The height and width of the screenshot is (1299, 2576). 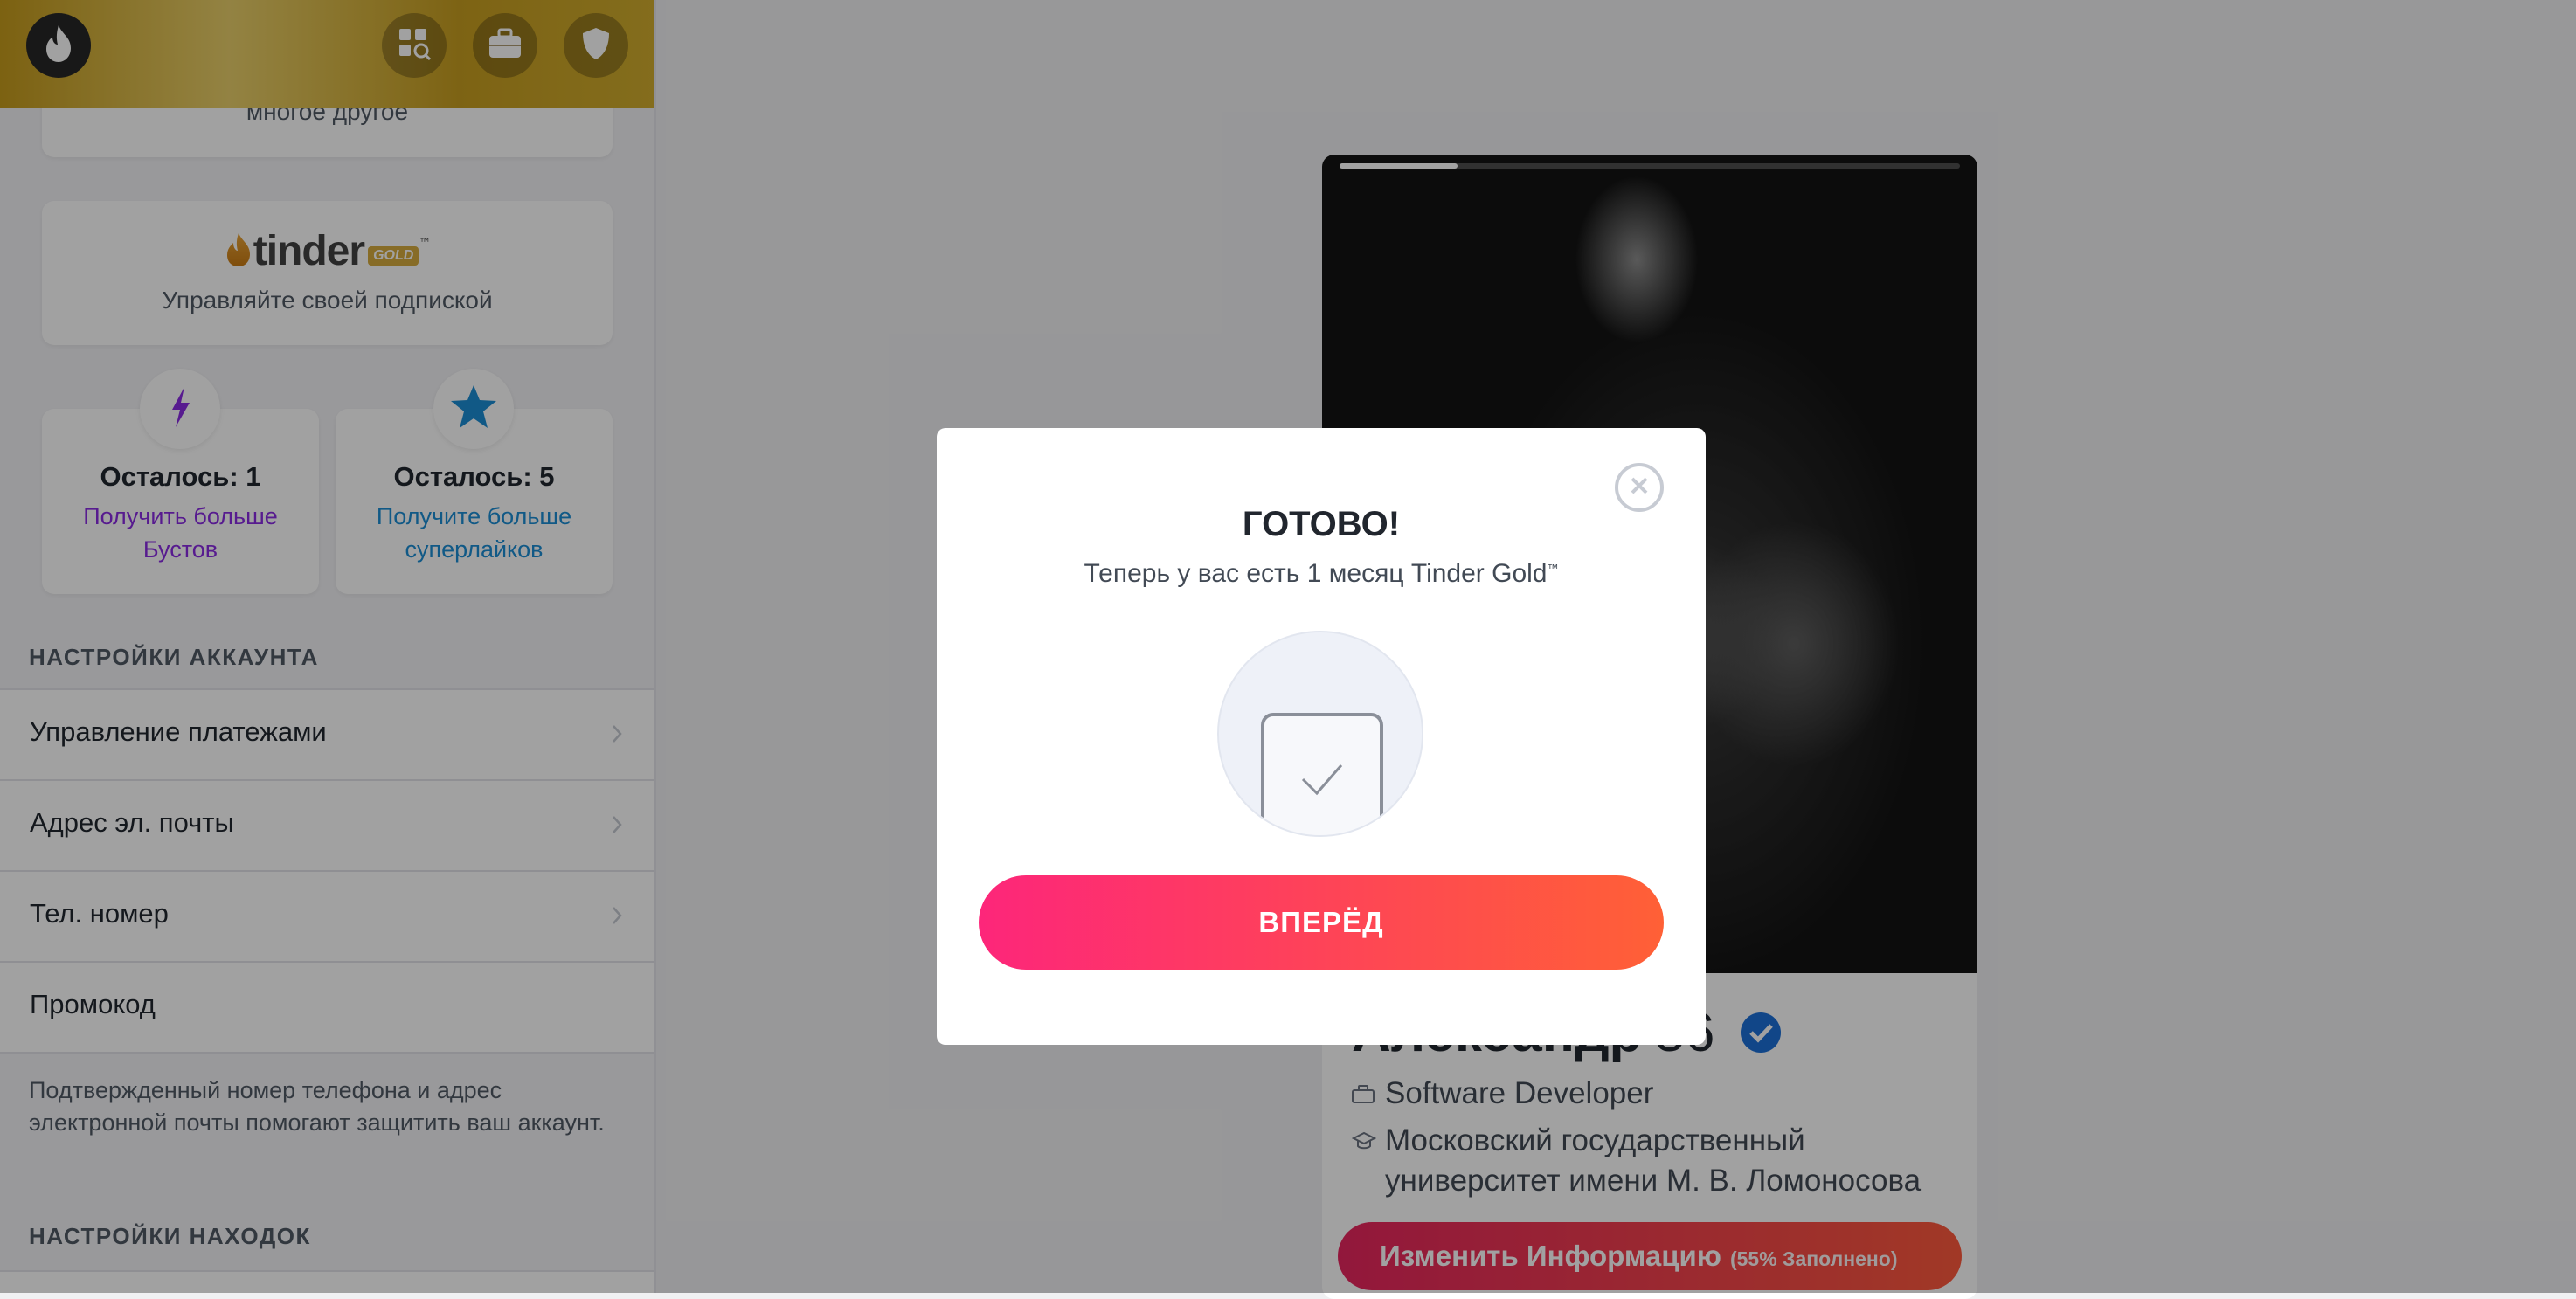 I want to click on modal-subtitle-text: Теперь у вас есть 1 месяц Tinder Gold, so click(x=1316, y=574).